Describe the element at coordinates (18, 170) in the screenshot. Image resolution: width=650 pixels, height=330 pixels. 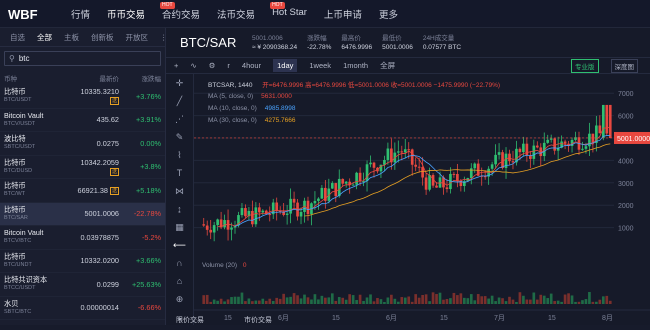
I see `pair-symbol: BTC/DUSD` at that location.